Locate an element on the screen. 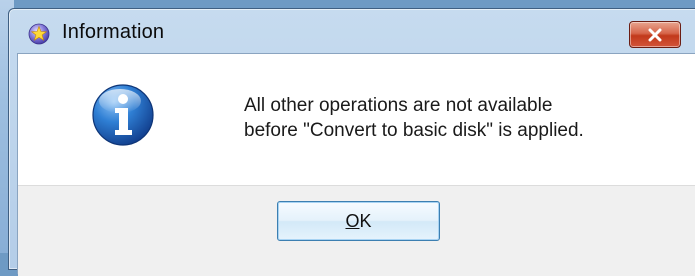  ok-rest: K is located at coordinates (365, 220).